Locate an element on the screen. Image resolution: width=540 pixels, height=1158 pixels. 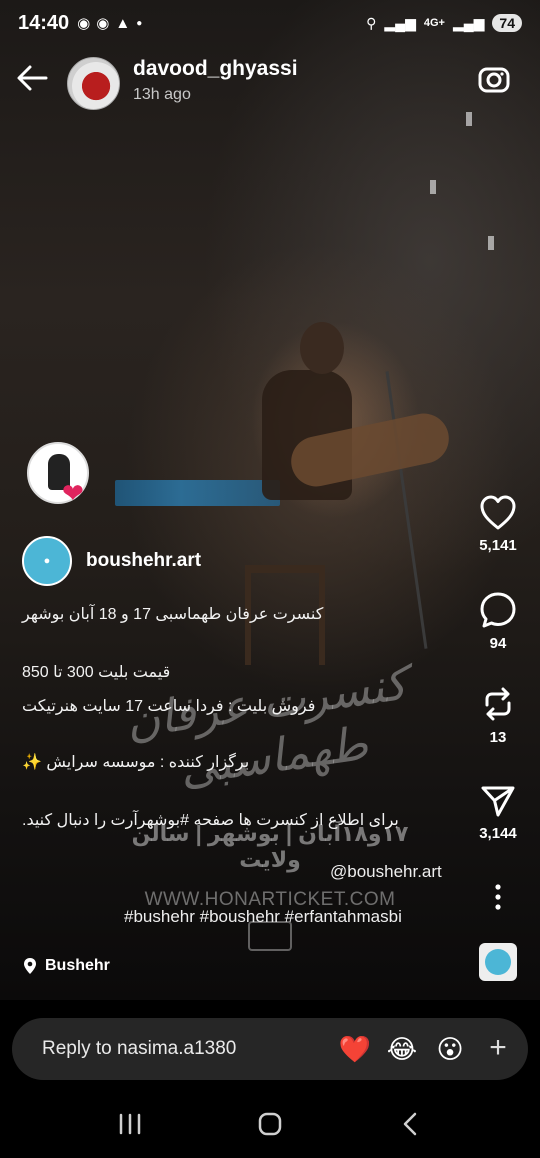
heart-outline-icon is located at coordinates (498, 512).